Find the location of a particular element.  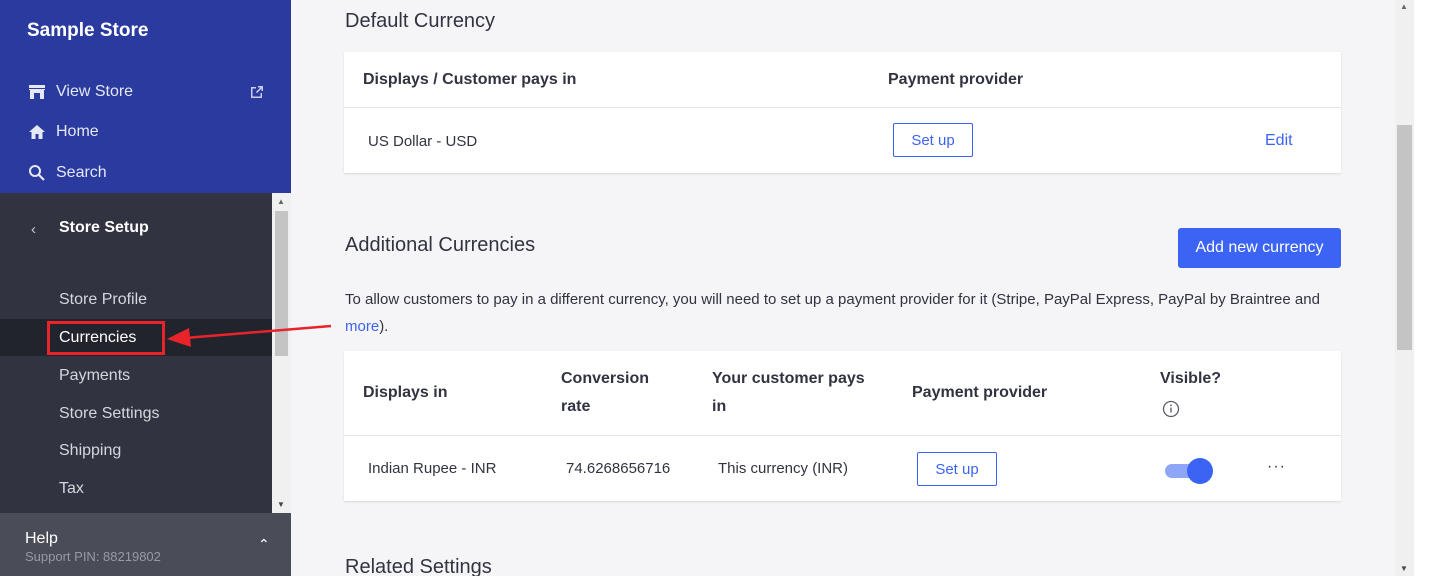

default-currency-value: US Dollar - USD is located at coordinates (423, 141).